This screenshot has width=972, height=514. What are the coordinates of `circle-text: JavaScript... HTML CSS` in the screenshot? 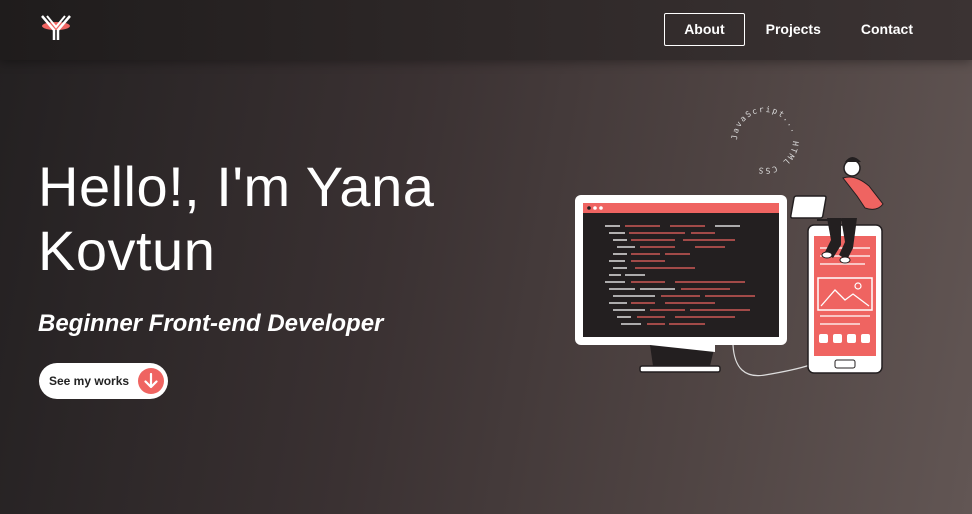 It's located at (765, 140).